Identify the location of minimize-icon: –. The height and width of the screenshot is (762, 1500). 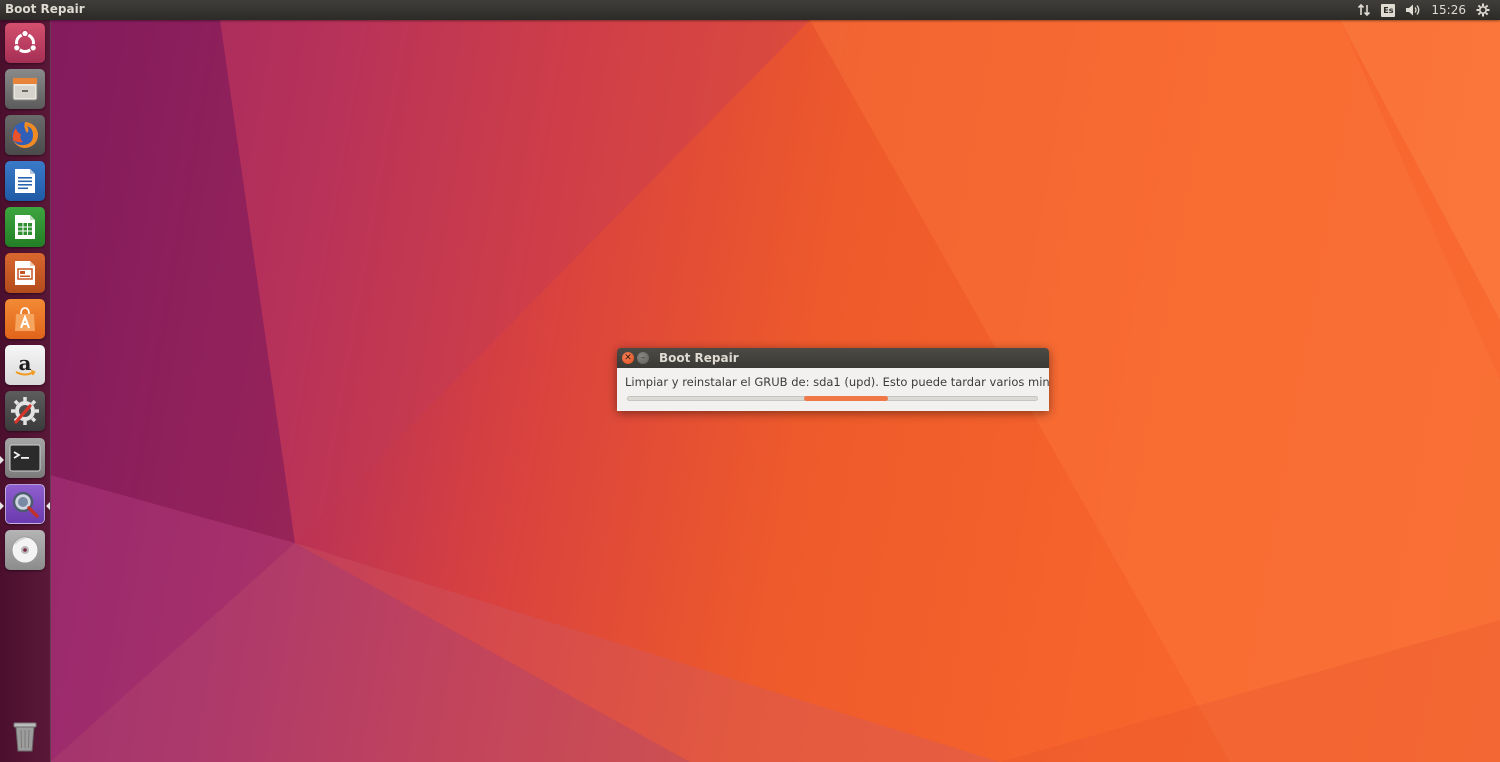
(643, 358).